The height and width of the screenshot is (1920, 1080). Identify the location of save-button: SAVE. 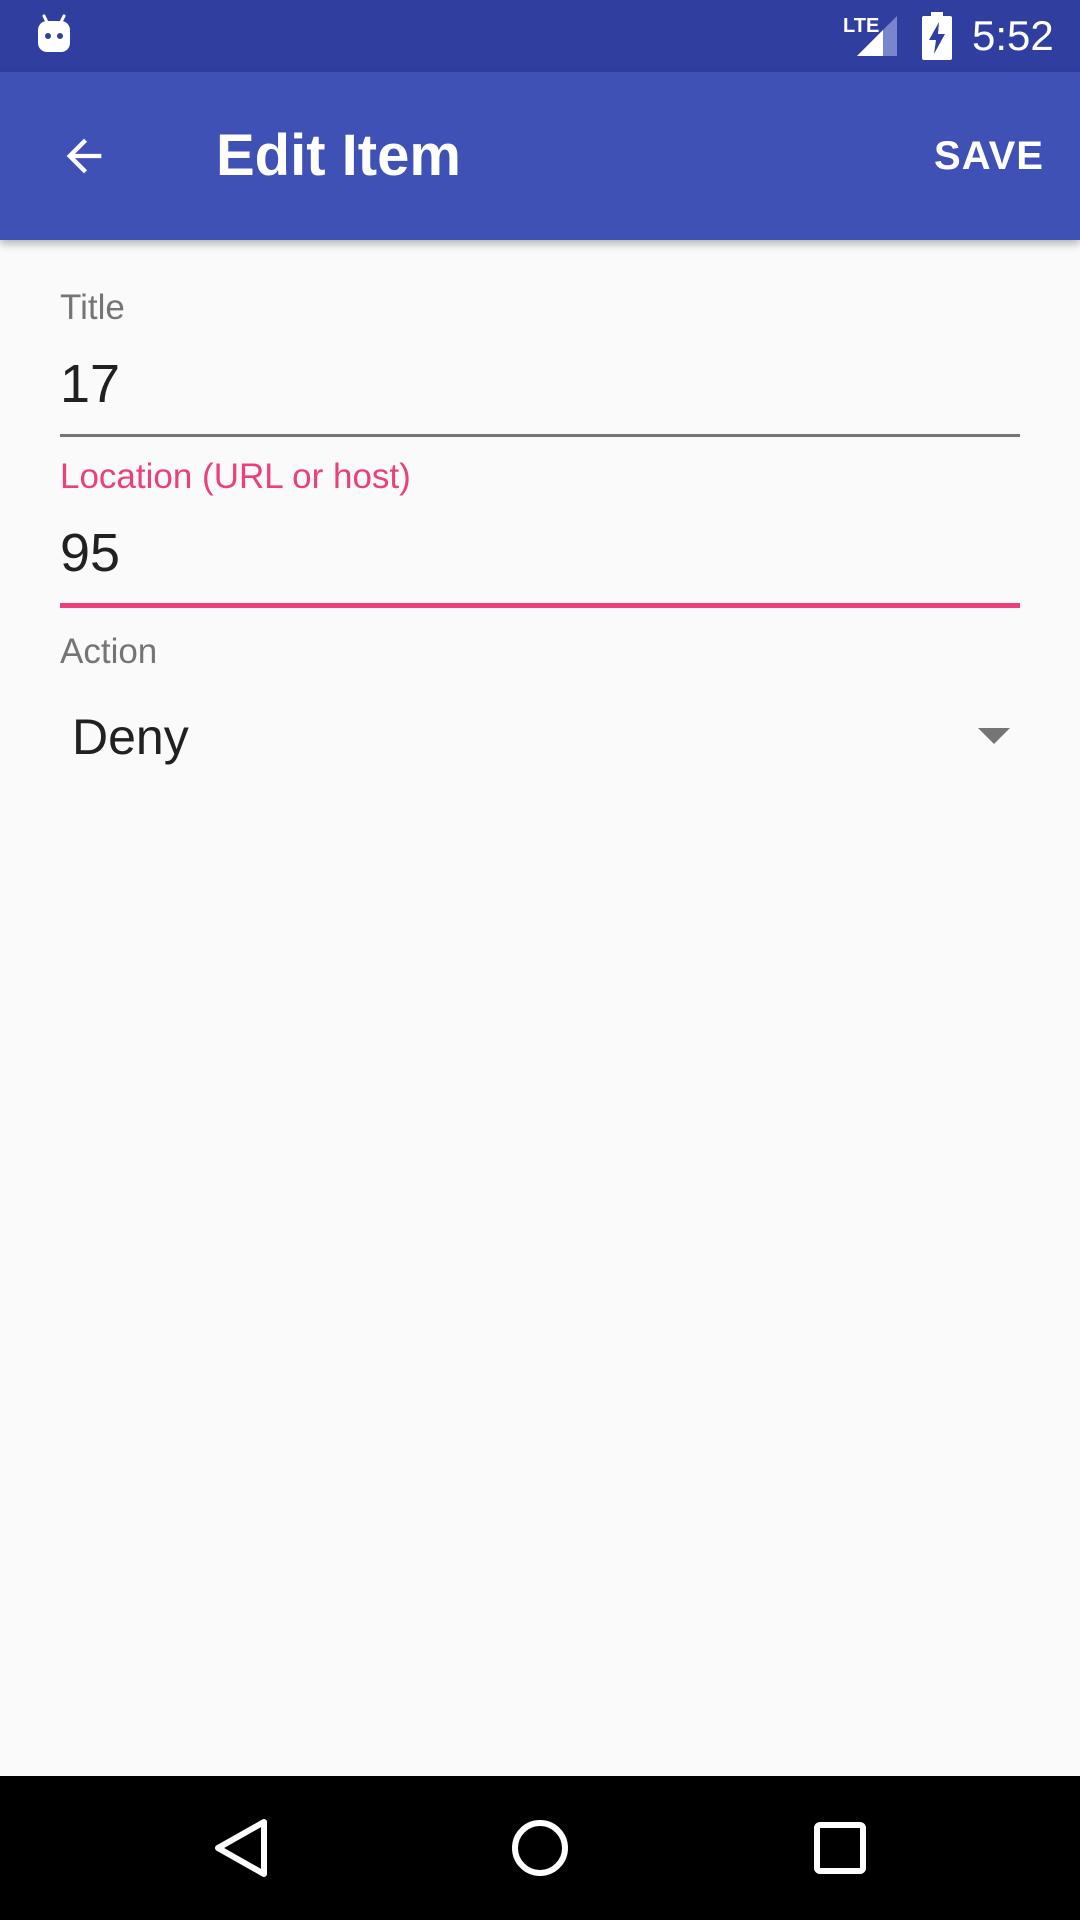
(989, 156).